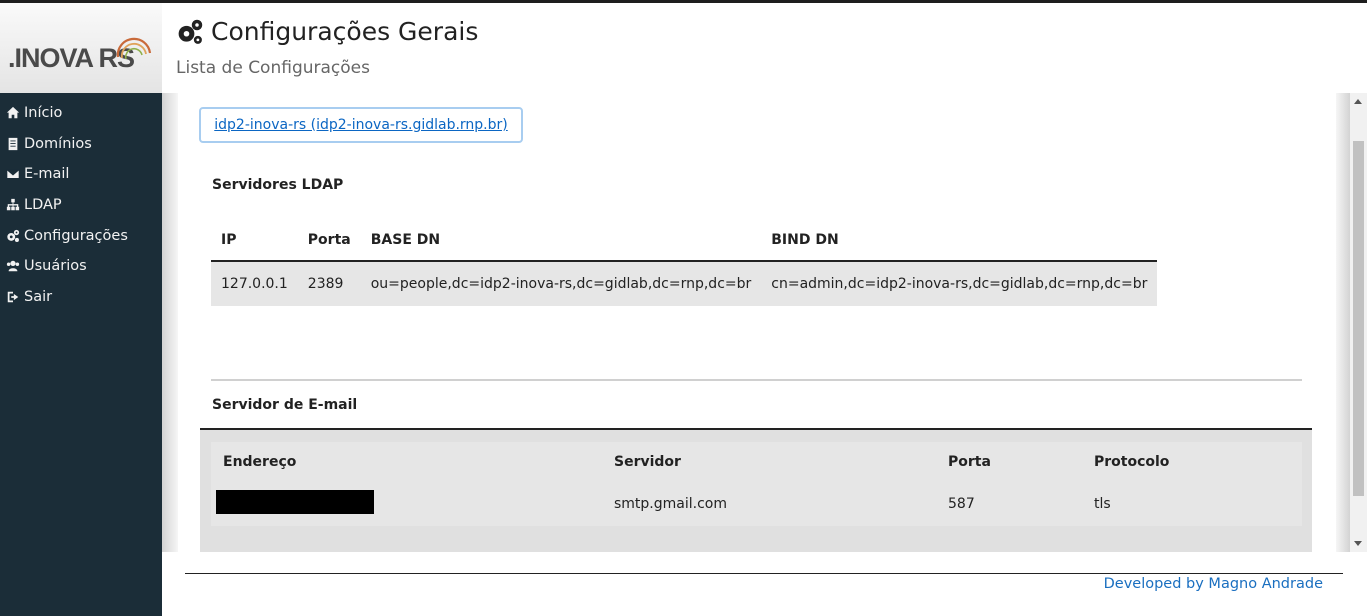 This screenshot has height=616, width=1367. I want to click on table-row: smtp.gmail.com 587 tls, so click(756, 504).